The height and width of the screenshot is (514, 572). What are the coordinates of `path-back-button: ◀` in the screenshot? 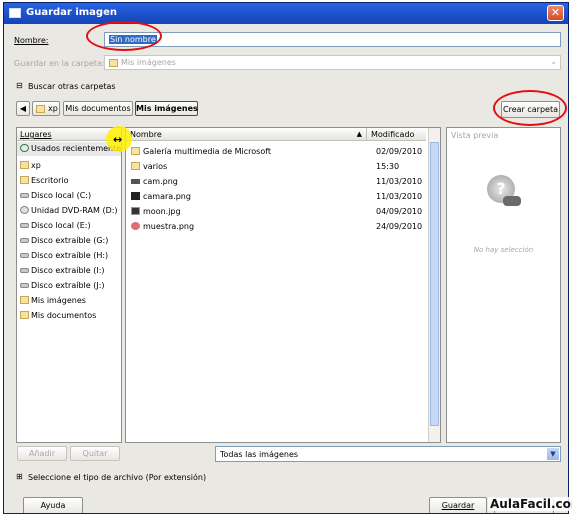 It's located at (23, 108).